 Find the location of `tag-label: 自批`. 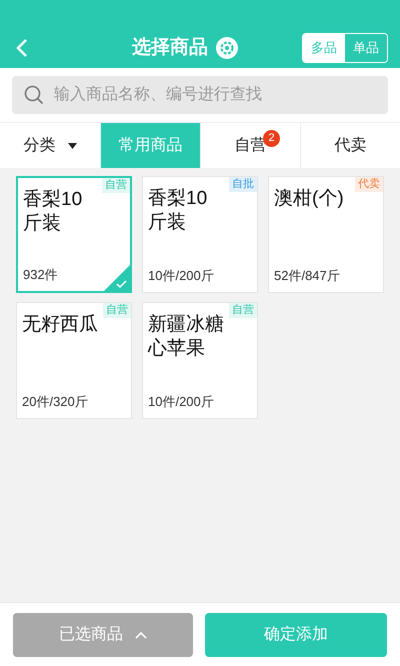

tag-label: 自批 is located at coordinates (243, 184).